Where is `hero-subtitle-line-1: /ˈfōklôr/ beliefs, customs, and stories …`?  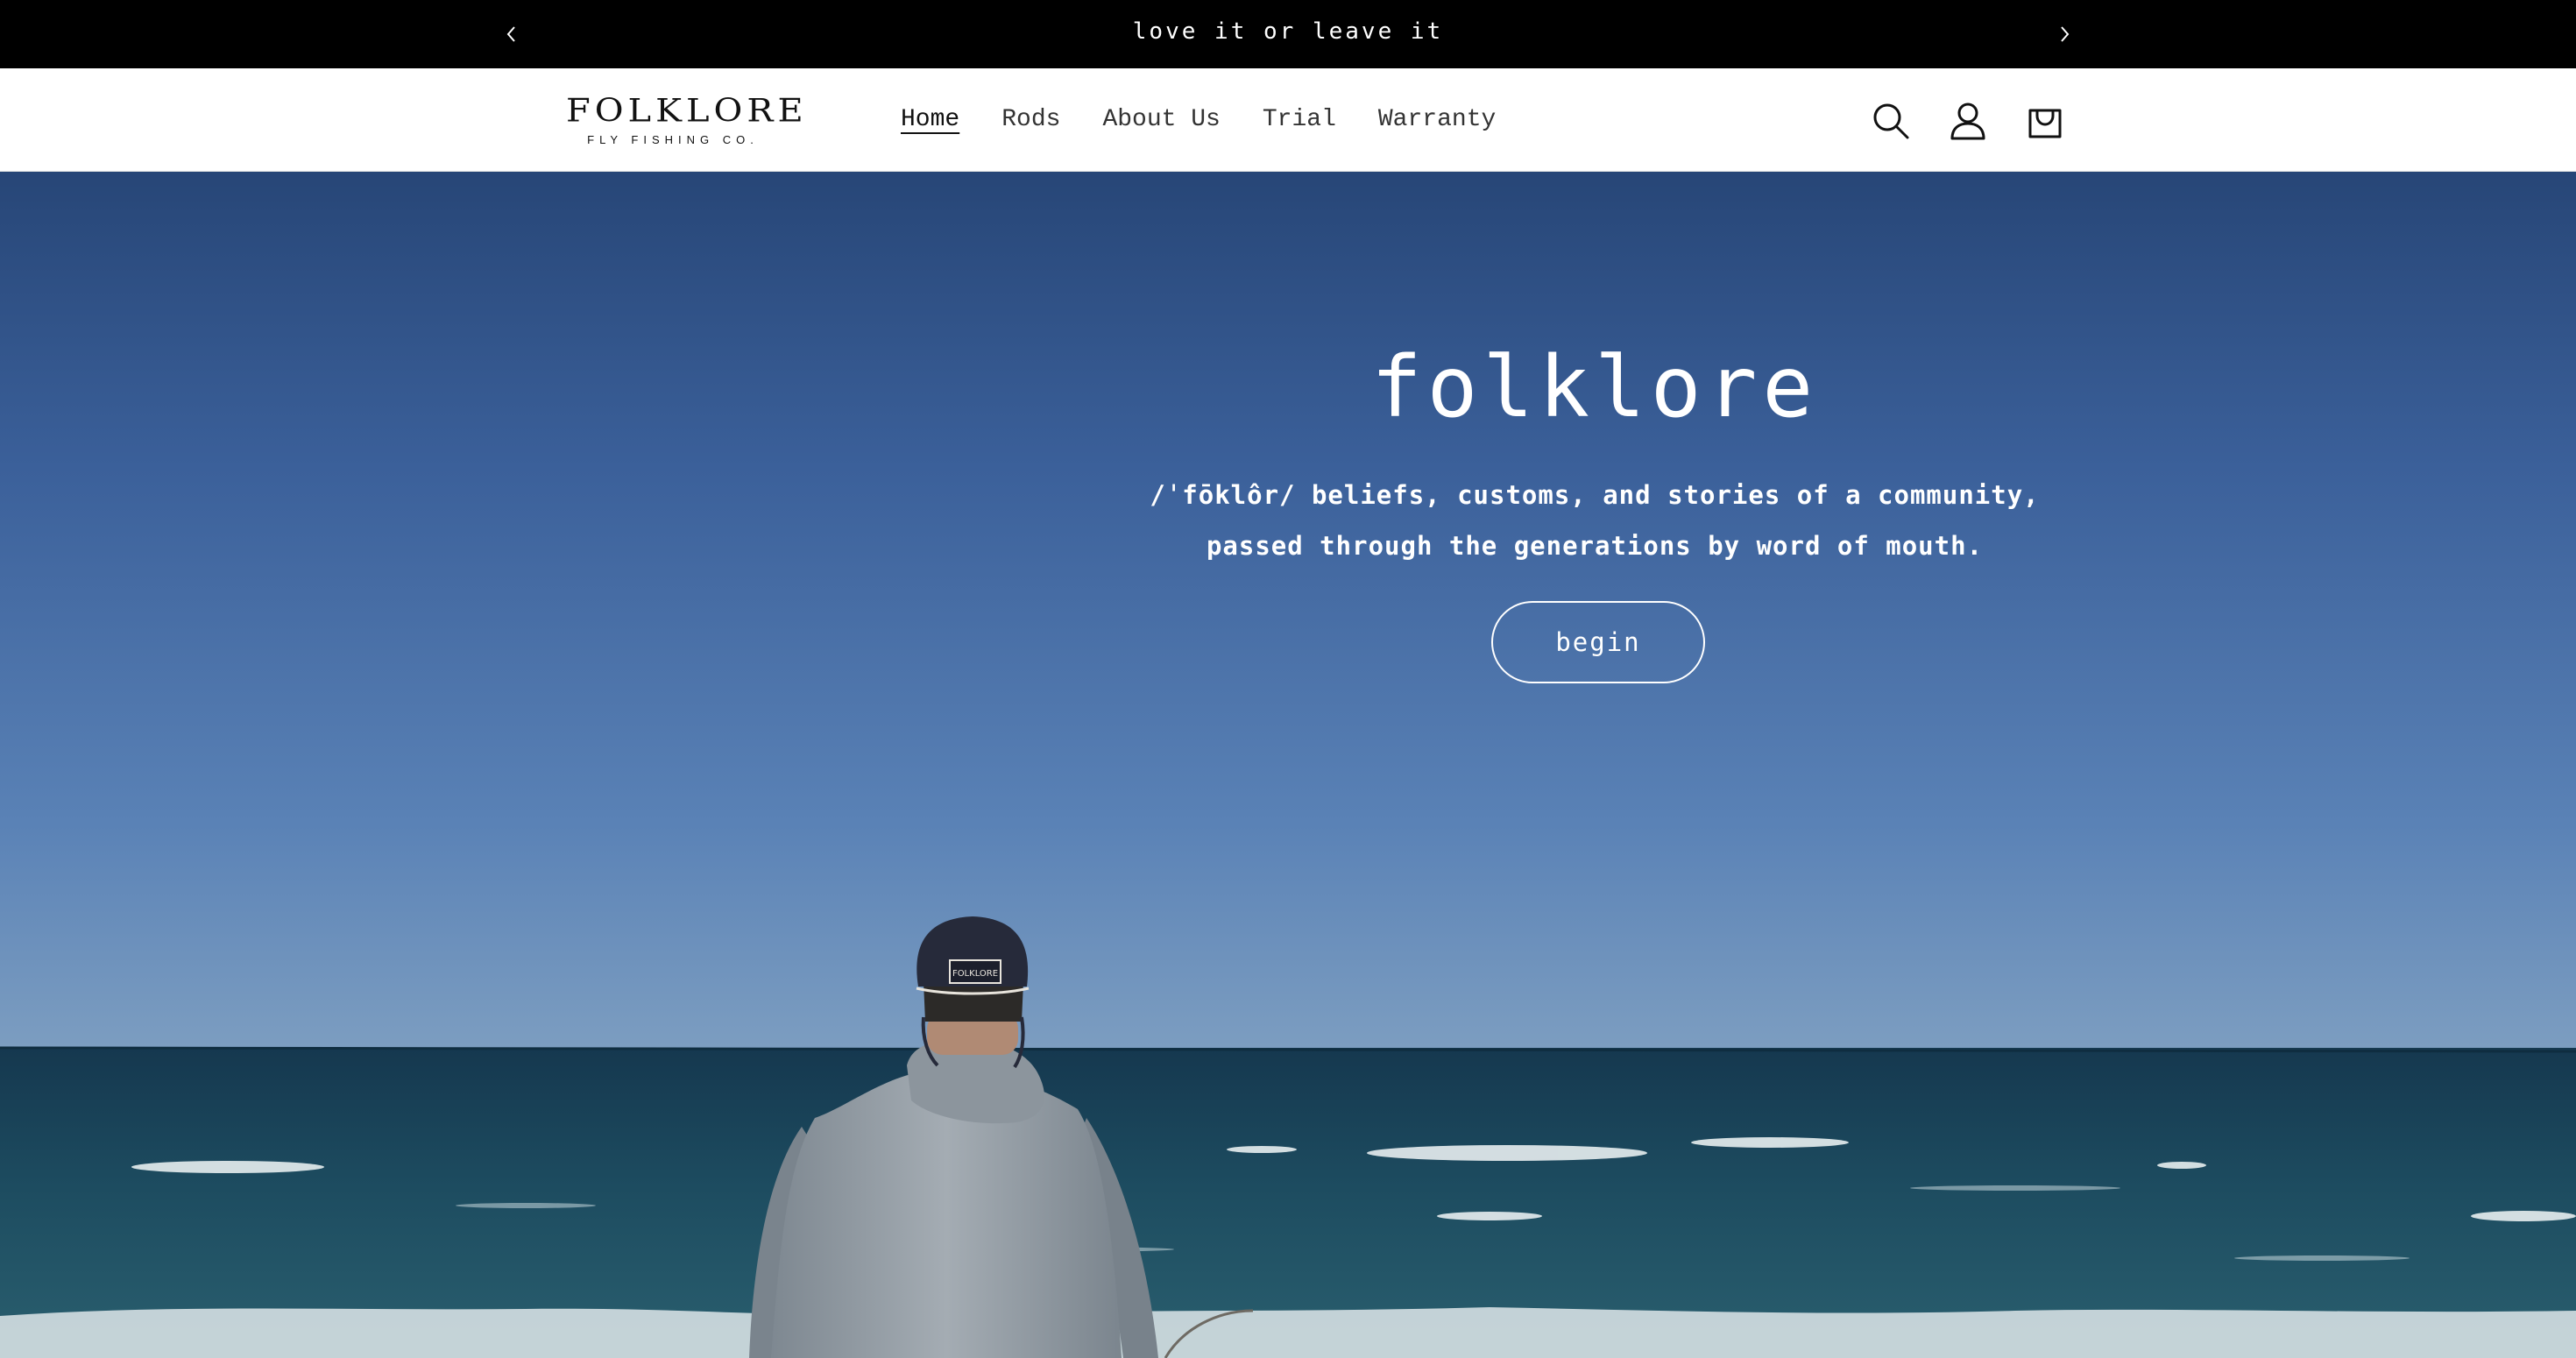 hero-subtitle-line-1: /ˈfōklôr/ beliefs, customs, and stories … is located at coordinates (1595, 495).